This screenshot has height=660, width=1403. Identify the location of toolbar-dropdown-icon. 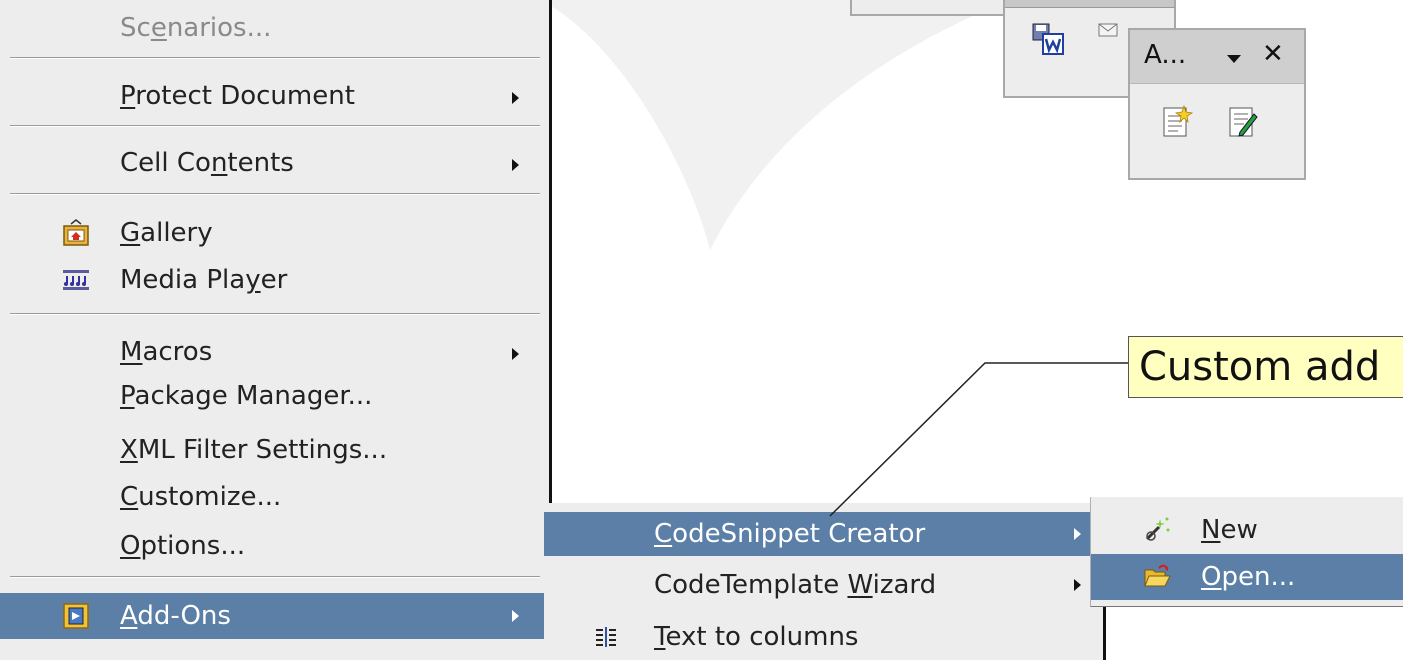
(1234, 59).